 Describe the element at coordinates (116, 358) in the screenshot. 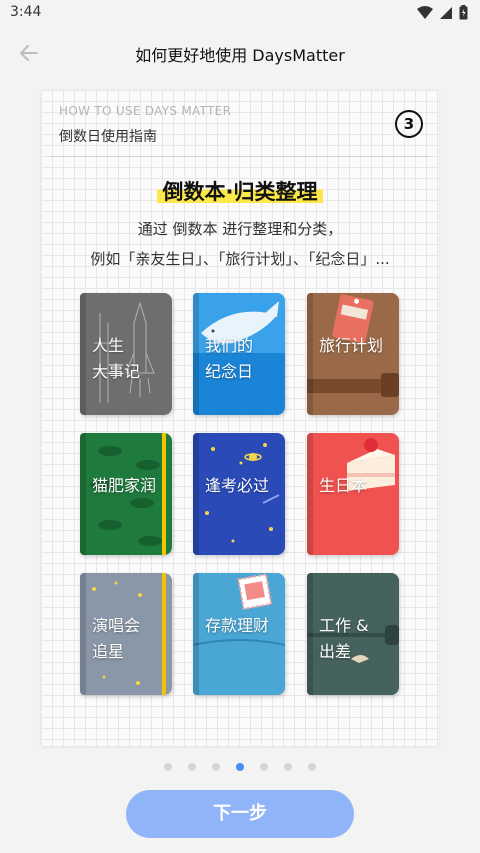

I see `book-label: 人生 大事记` at that location.